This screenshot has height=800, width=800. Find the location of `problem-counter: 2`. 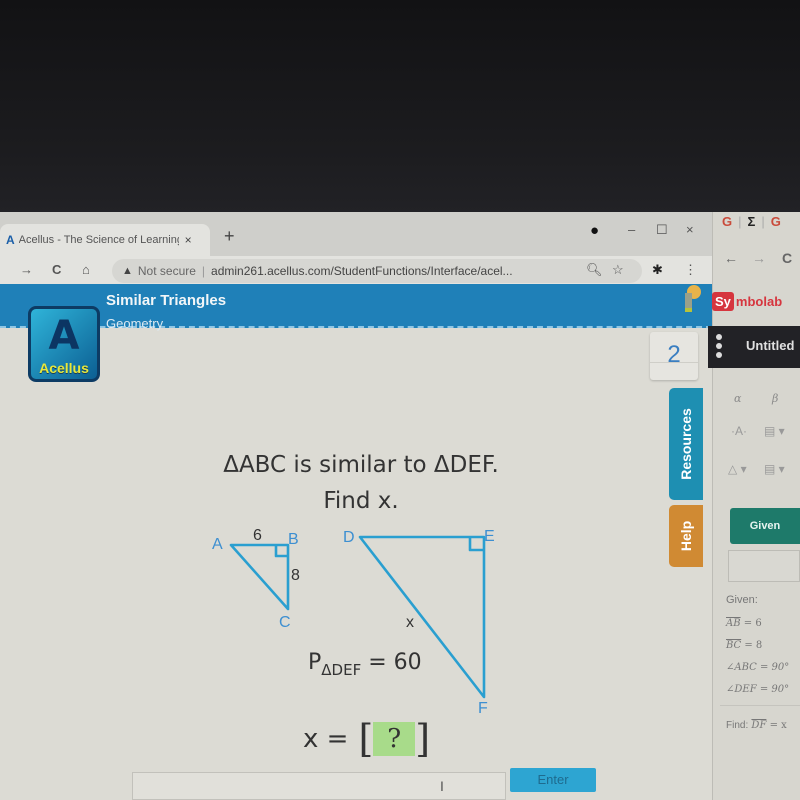

problem-counter: 2 is located at coordinates (674, 356).